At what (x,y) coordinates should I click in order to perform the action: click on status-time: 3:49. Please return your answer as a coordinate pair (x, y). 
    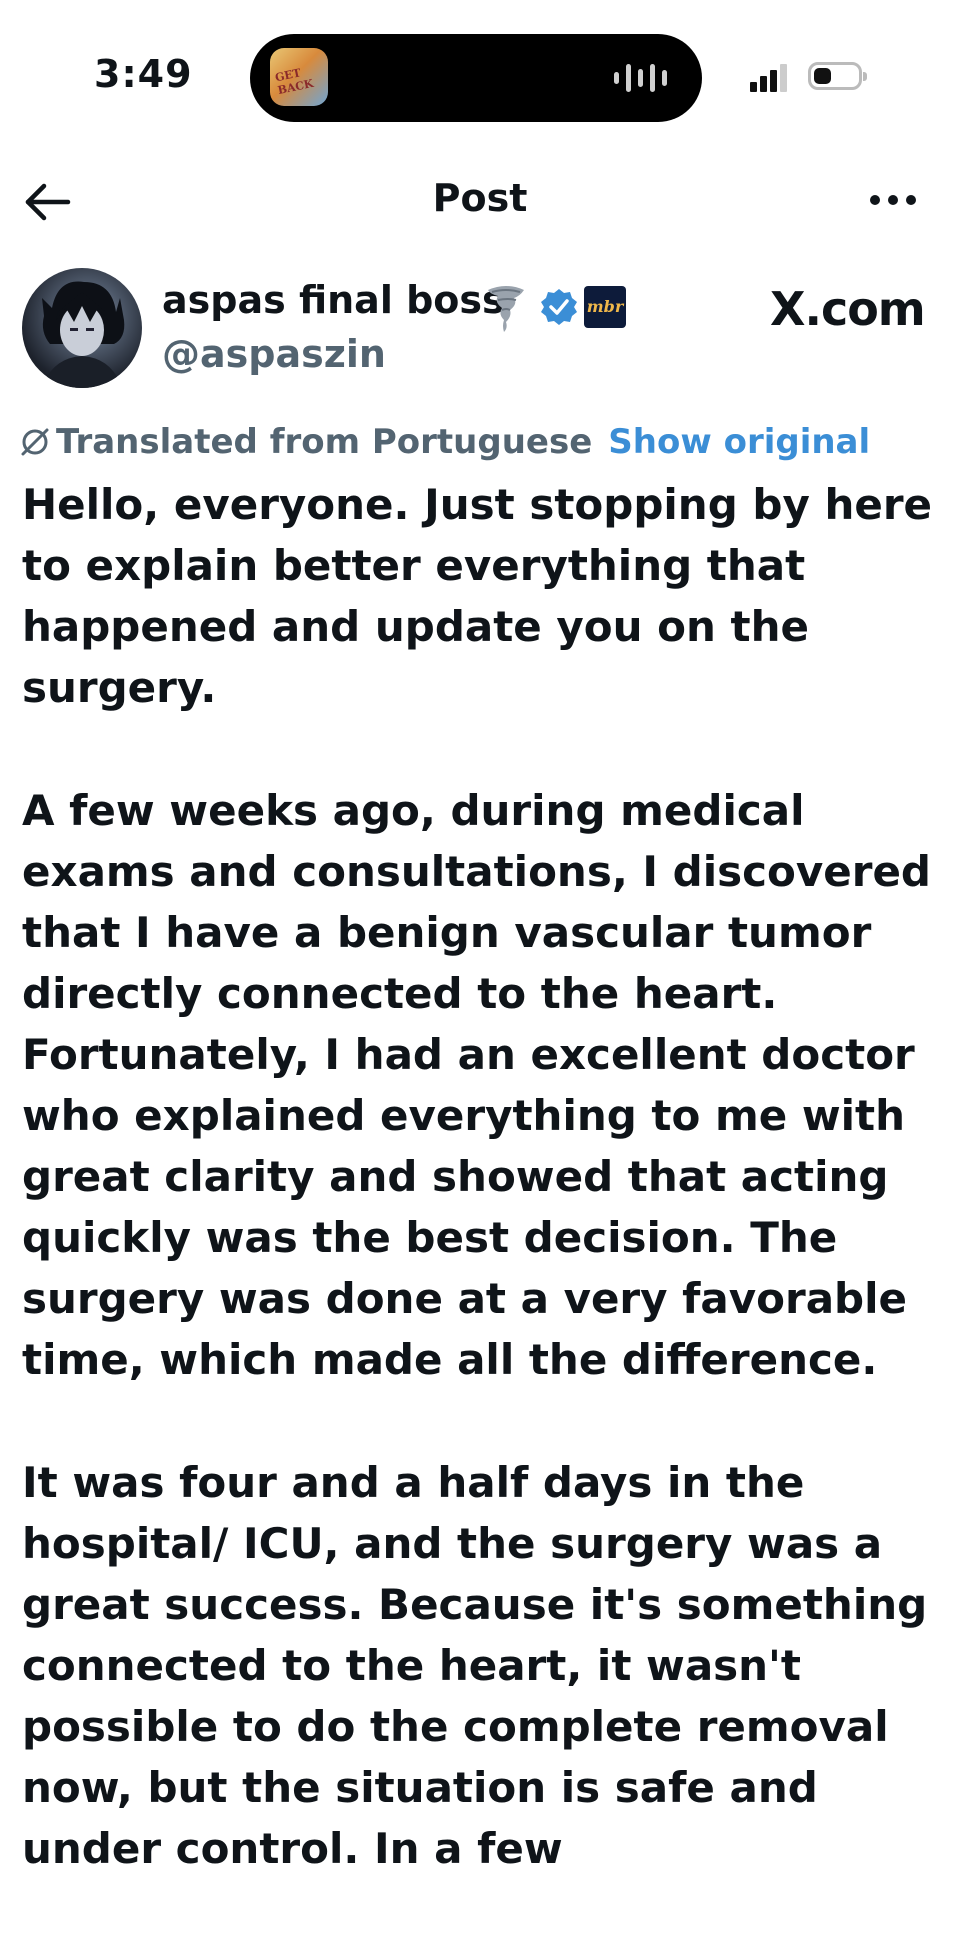
    Looking at the image, I should click on (143, 74).